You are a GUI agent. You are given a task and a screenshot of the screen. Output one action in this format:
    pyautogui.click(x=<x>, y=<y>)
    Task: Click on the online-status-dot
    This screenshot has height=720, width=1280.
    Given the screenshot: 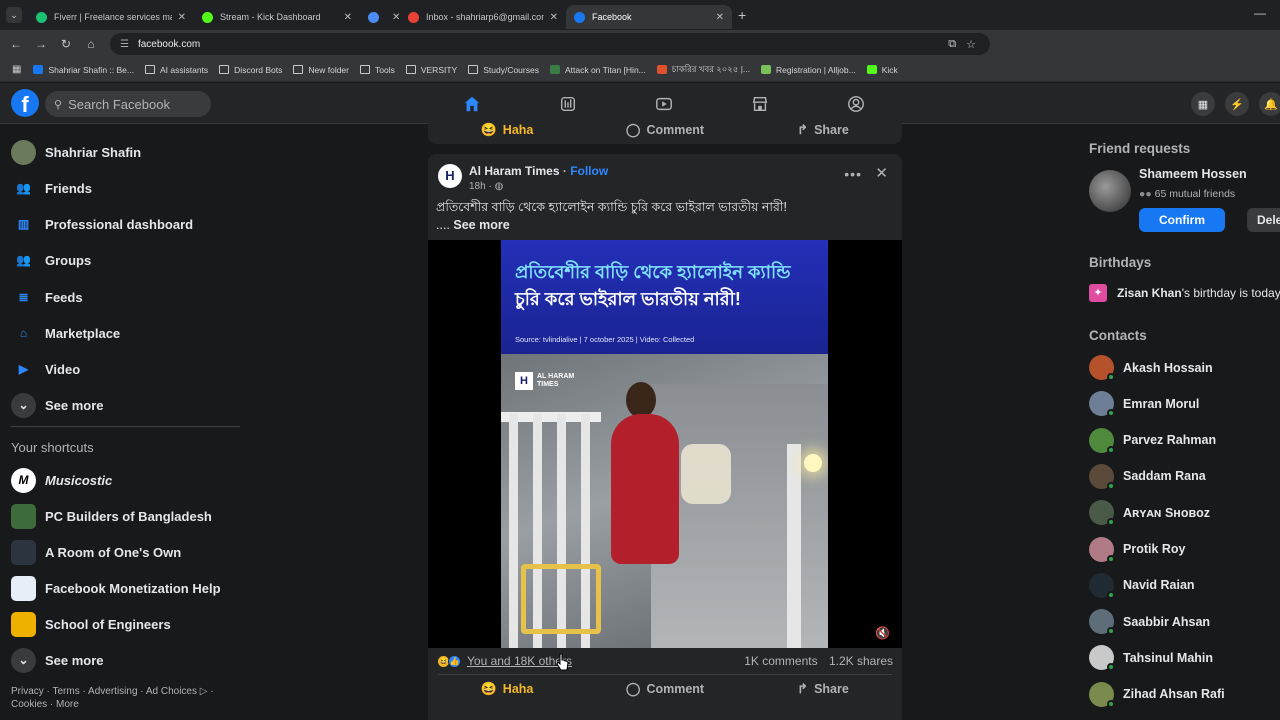 What is the action you would take?
    pyautogui.click(x=1111, y=703)
    